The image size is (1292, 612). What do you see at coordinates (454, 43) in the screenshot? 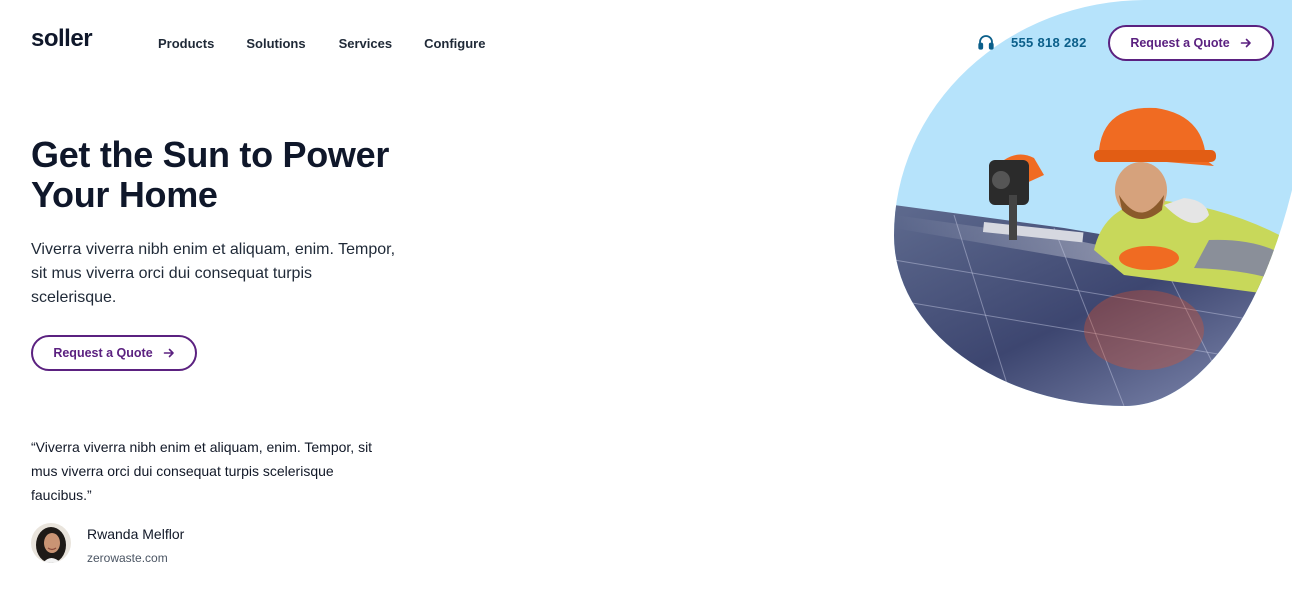
I see `nav-configure: Configure` at bounding box center [454, 43].